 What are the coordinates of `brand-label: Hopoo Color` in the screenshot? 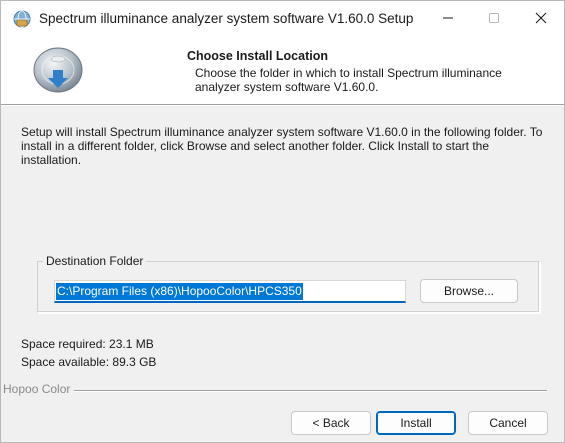 It's located at (39, 389).